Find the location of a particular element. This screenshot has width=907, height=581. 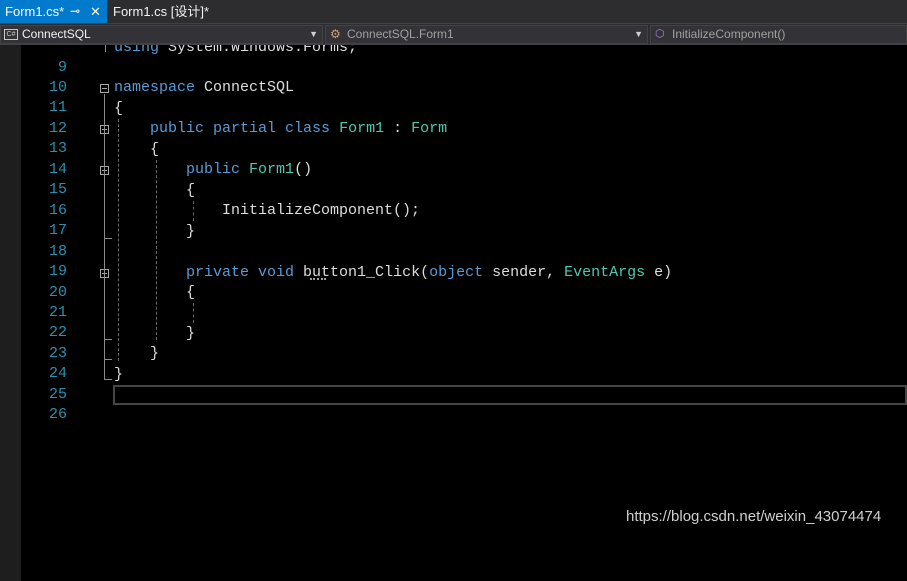

code-line: 14 { is located at coordinates (453, 159).